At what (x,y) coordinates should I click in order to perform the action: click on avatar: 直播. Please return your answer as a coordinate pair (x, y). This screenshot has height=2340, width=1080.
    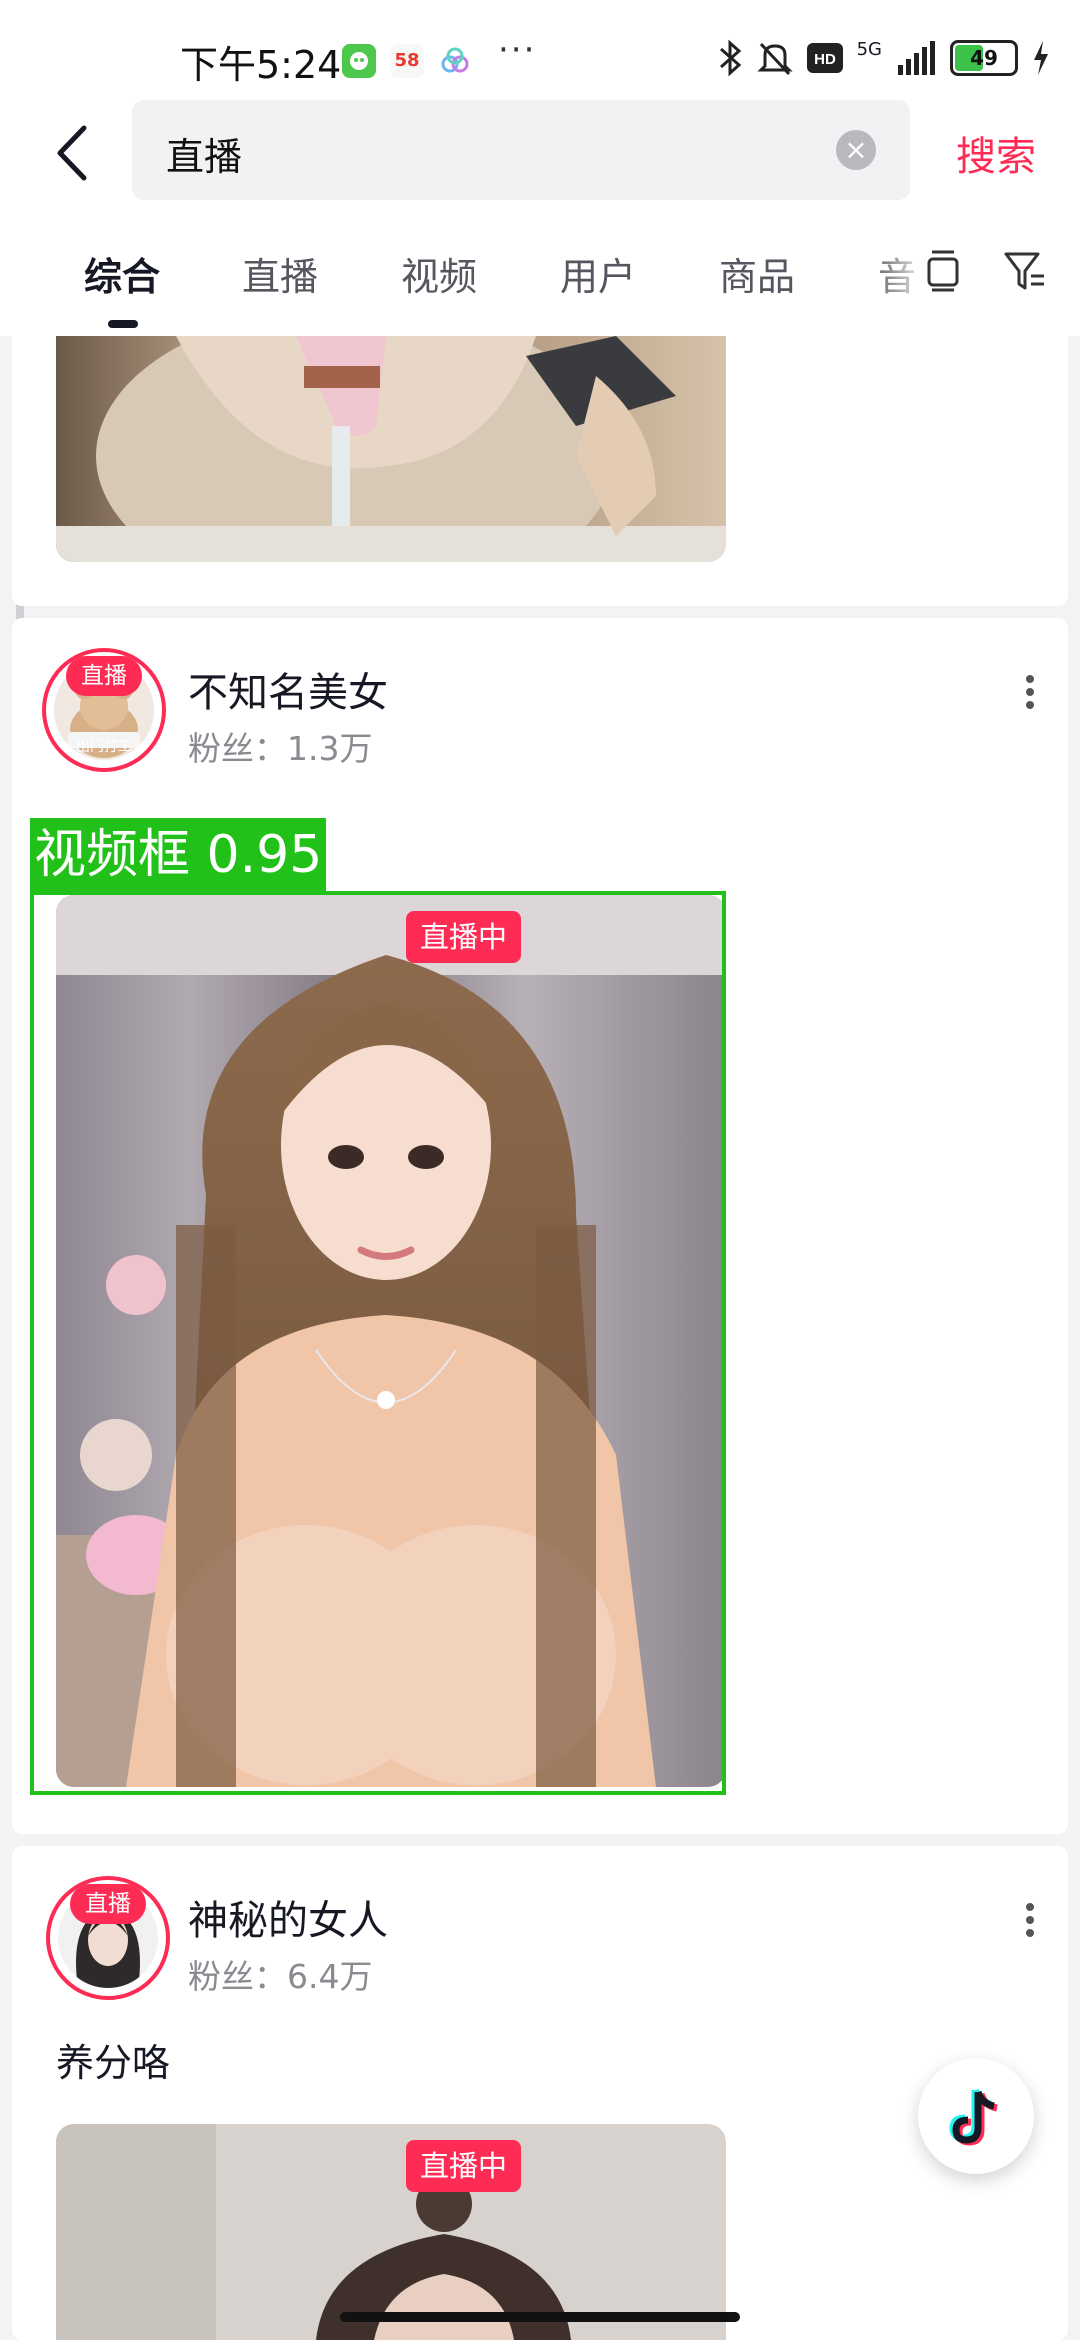
    Looking at the image, I should click on (108, 1938).